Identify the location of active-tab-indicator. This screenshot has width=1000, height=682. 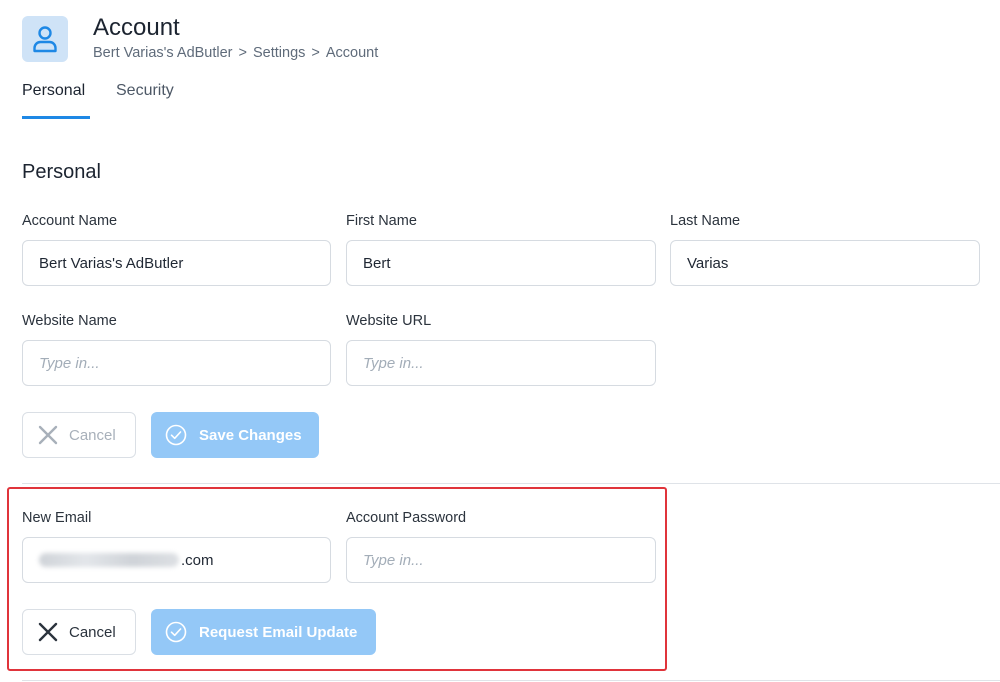
(56, 117).